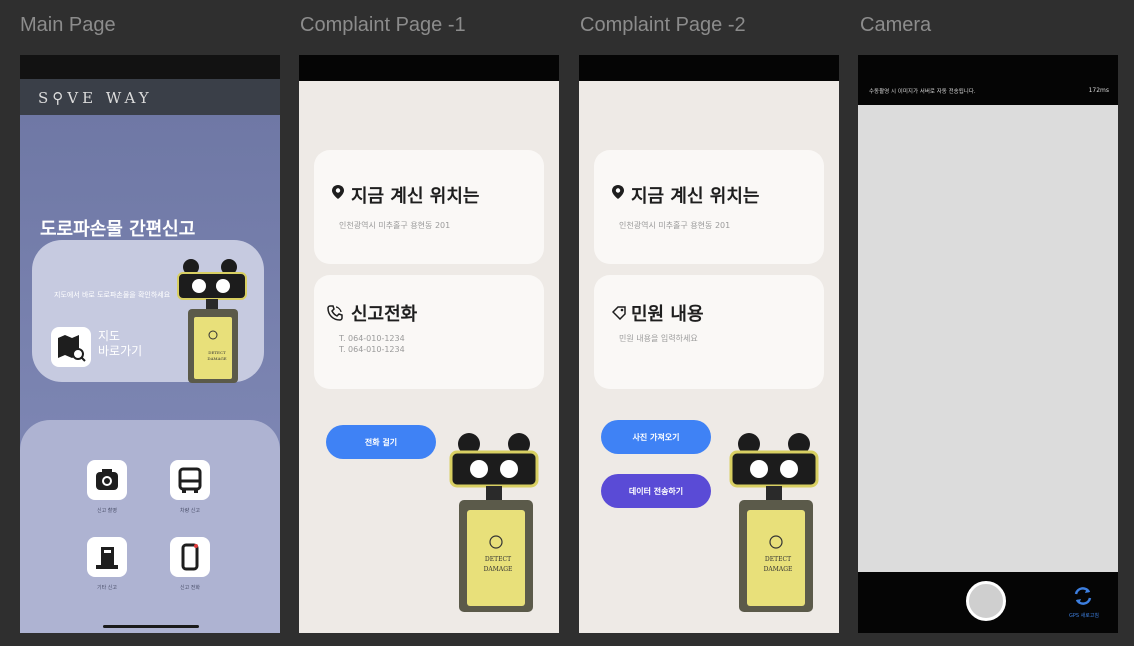  What do you see at coordinates (1084, 616) in the screenshot?
I see `refresh-label: GPS 새로고침` at bounding box center [1084, 616].